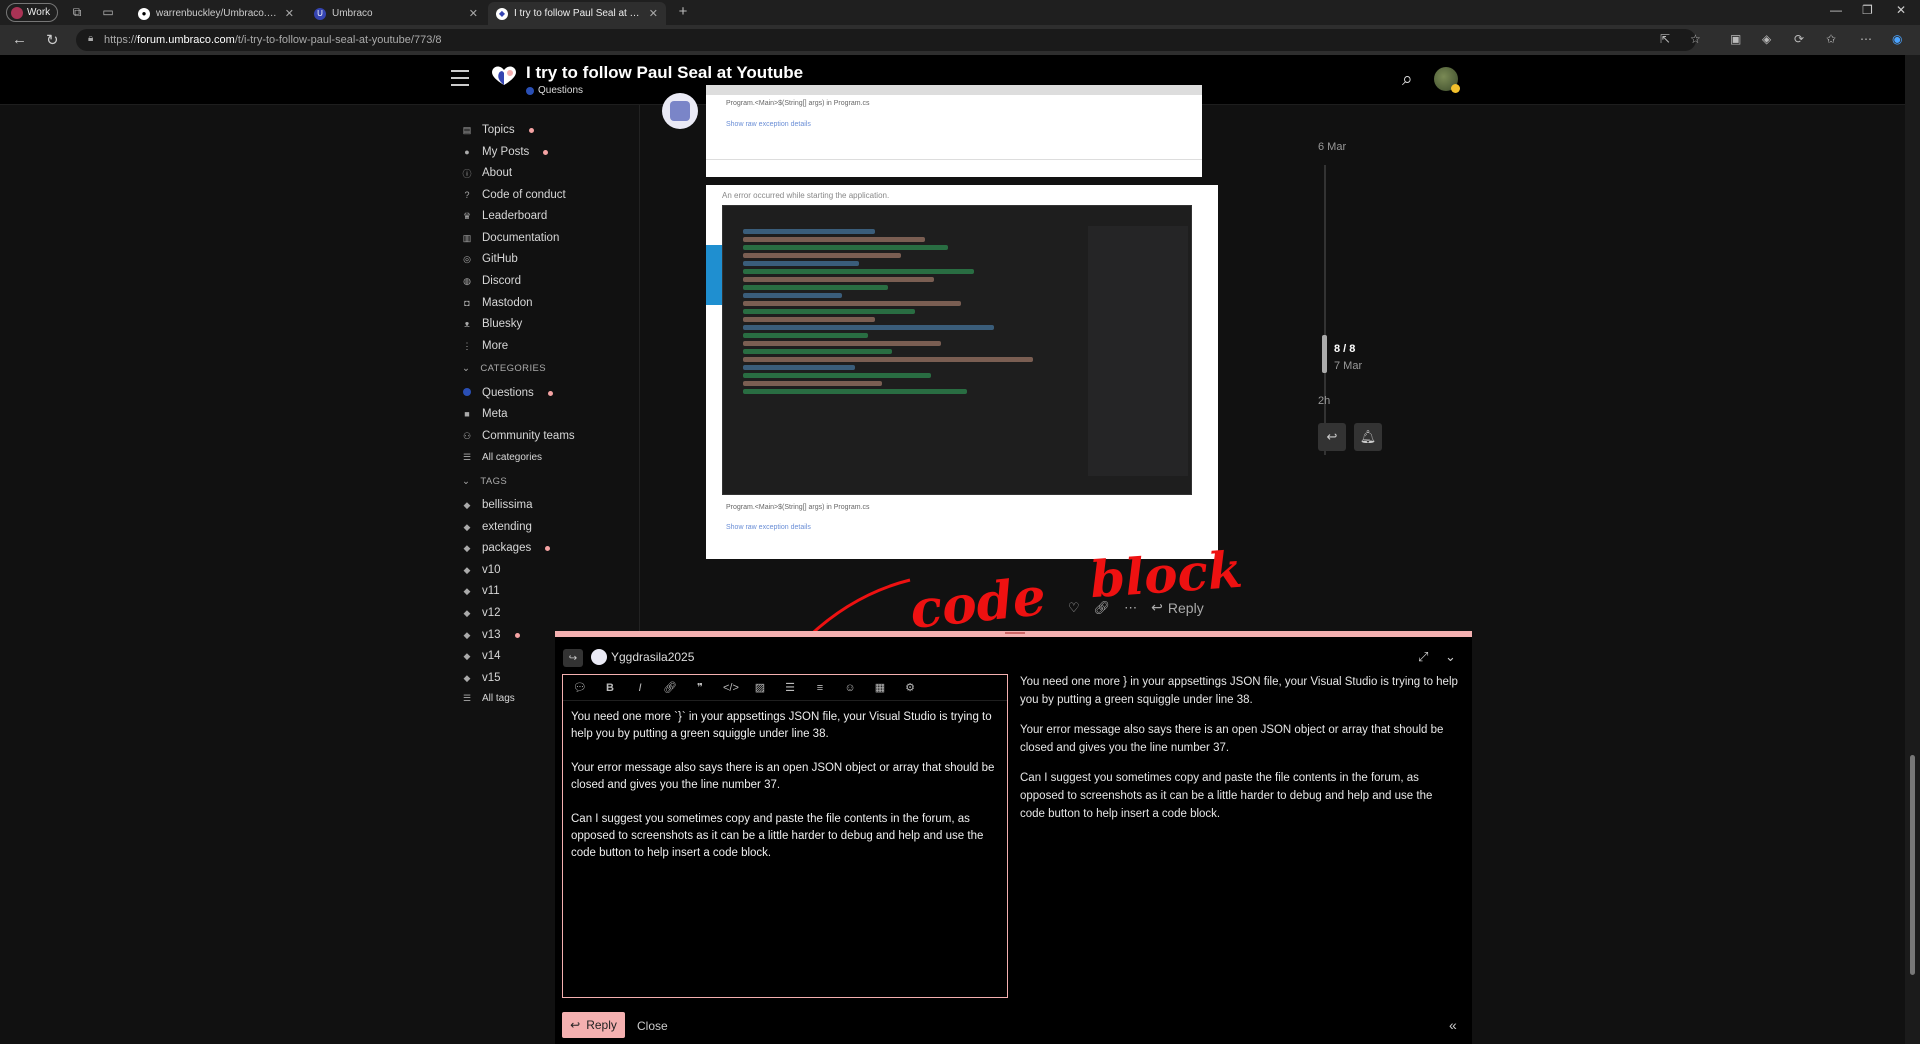 This screenshot has height=1044, width=1920. Describe the element at coordinates (1332, 147) in the screenshot. I see `timeline-start-date: 6 Mar` at that location.